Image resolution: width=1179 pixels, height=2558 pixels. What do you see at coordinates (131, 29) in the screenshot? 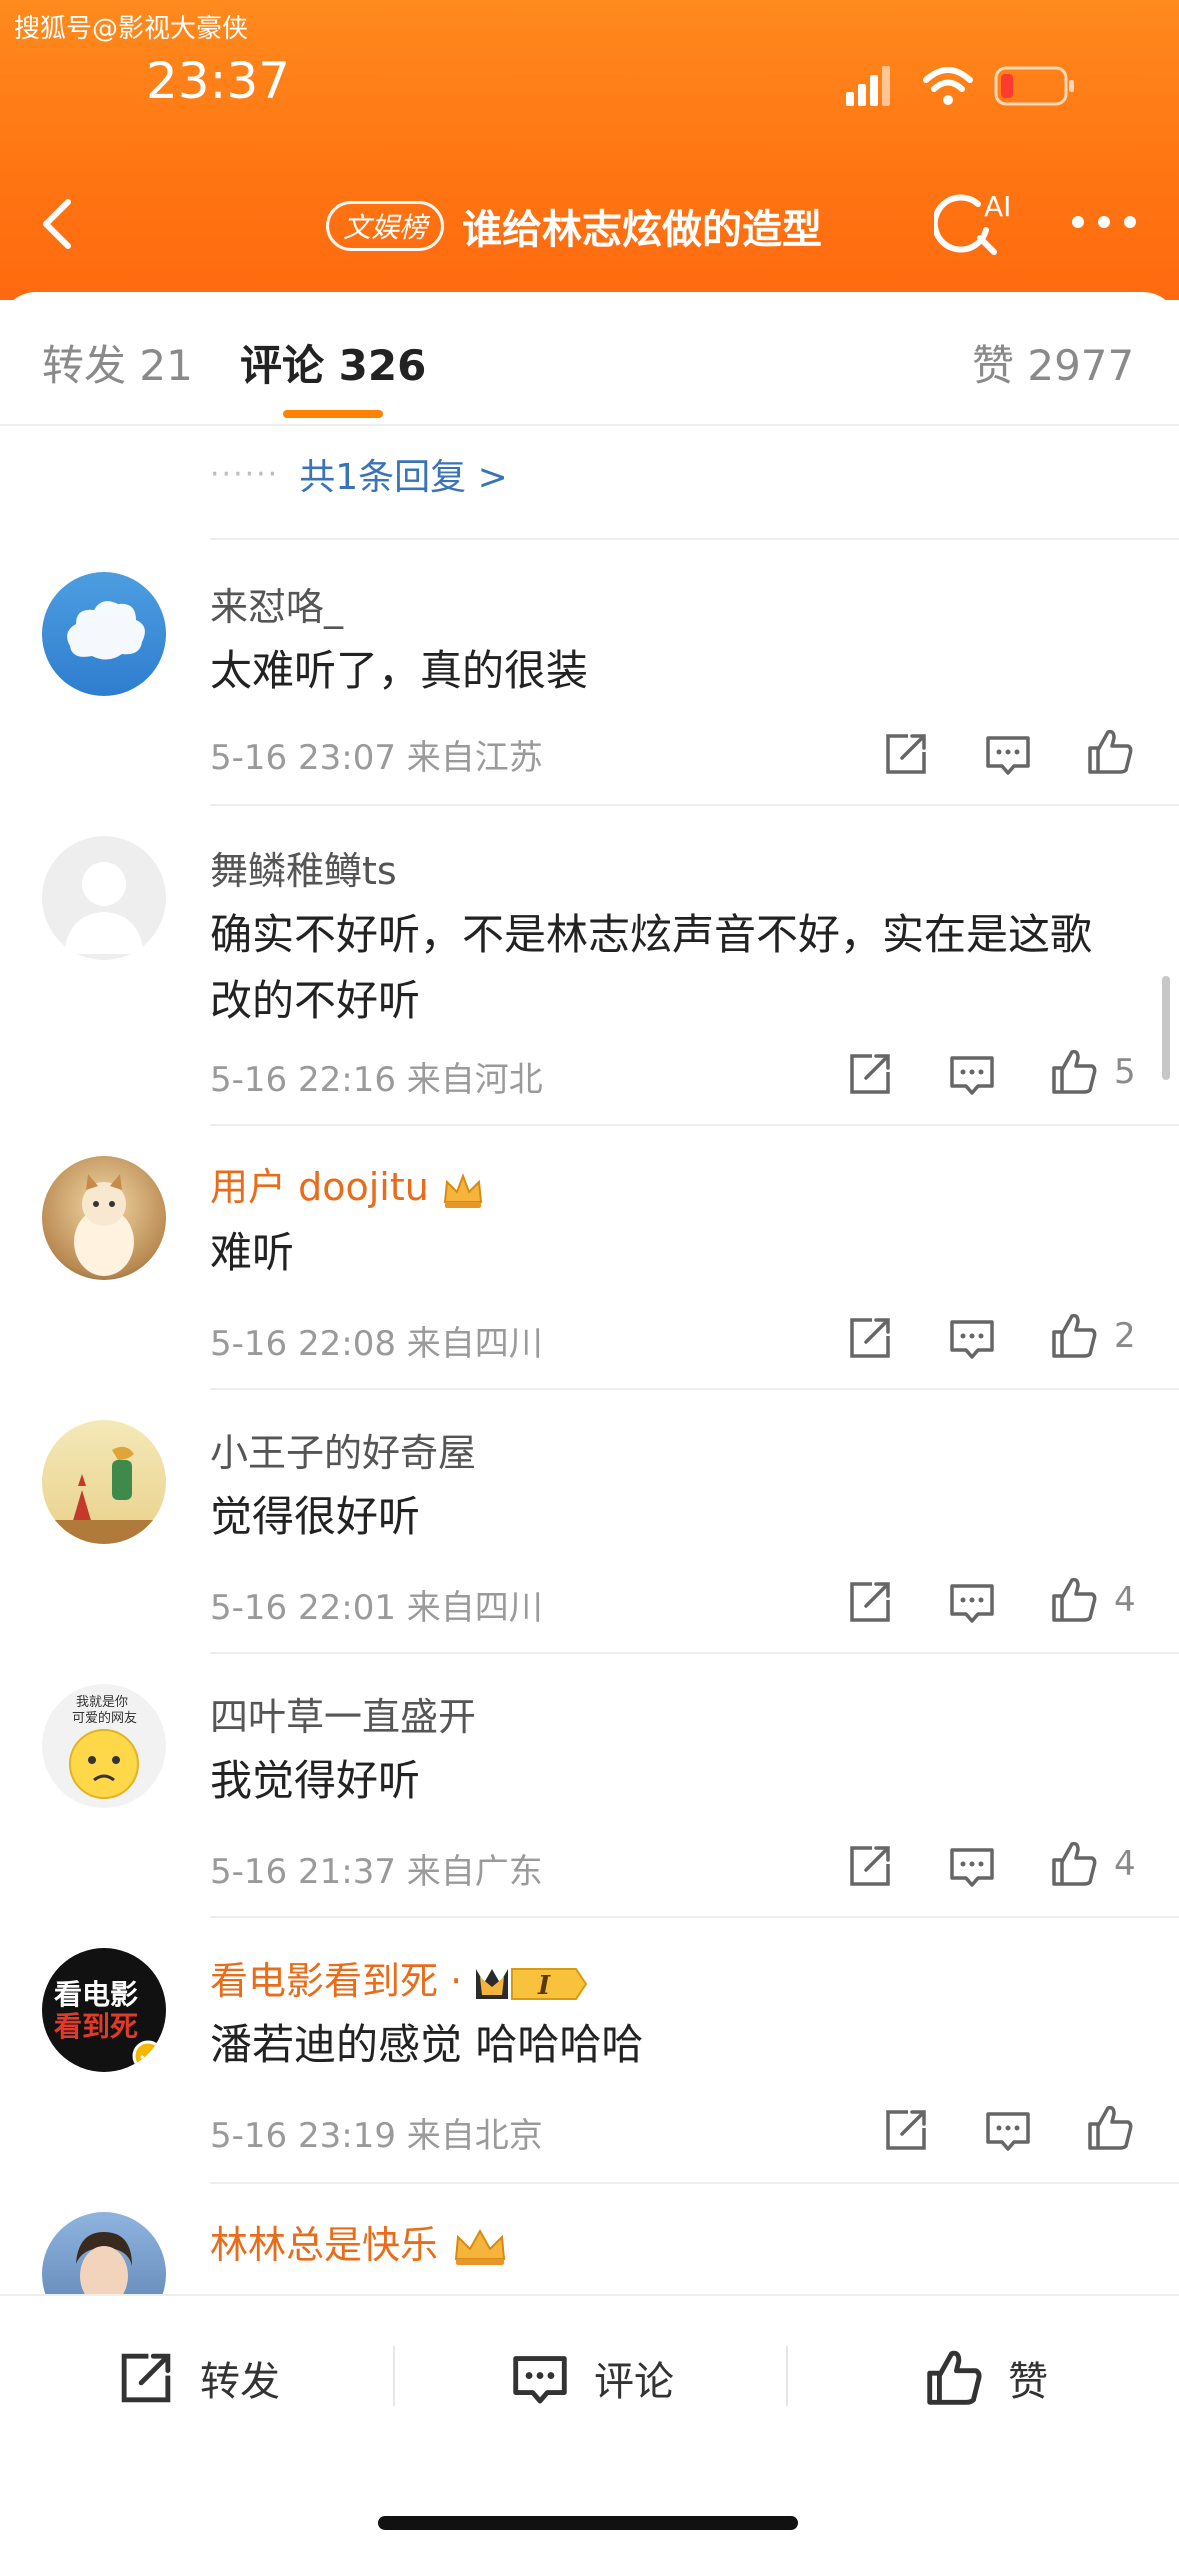
I see `watermark: 搜狐号@影视大豪侠` at bounding box center [131, 29].